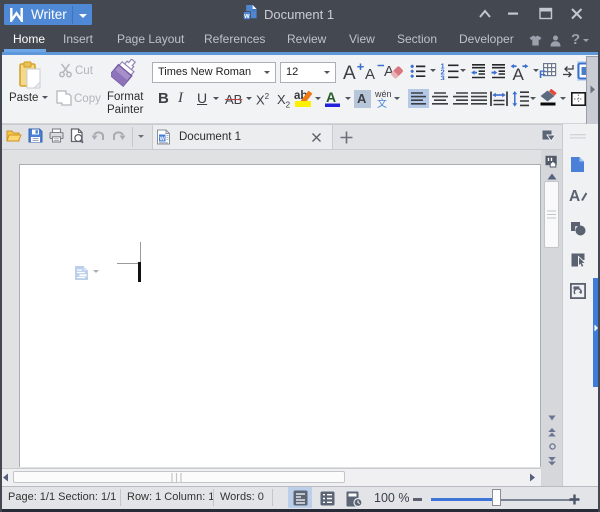  I want to click on svg-text: W, so click(163, 140).